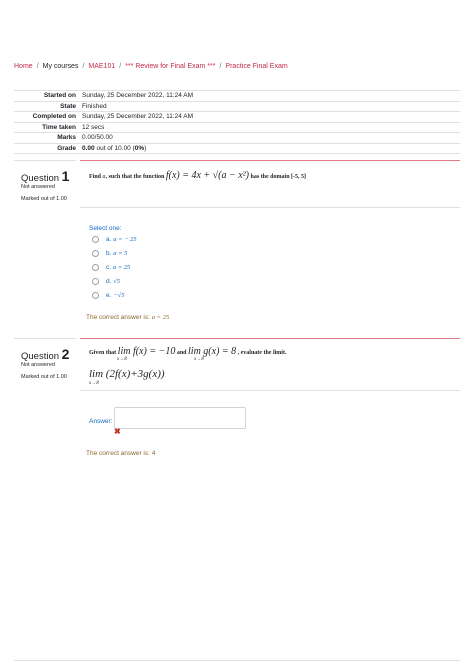  What do you see at coordinates (119, 296) in the screenshot?
I see `q1-option-e-value: −√5` at bounding box center [119, 296].